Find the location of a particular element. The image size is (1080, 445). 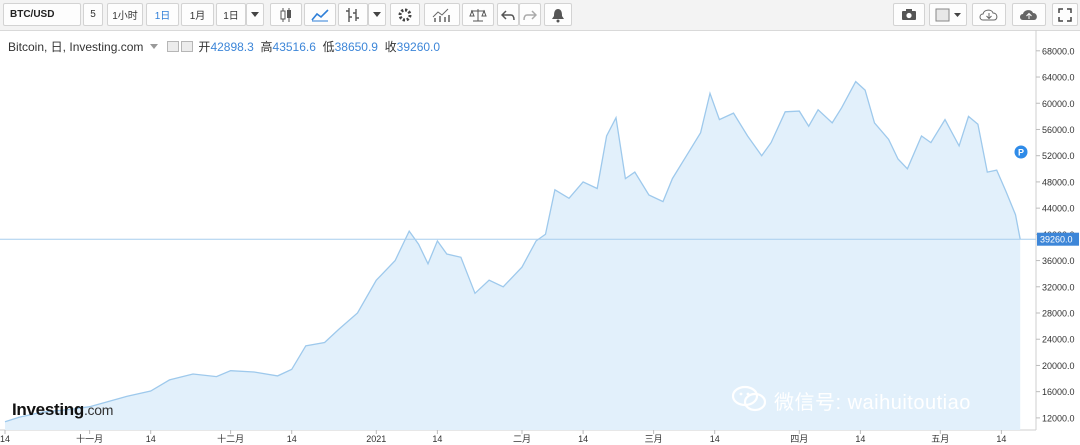

color-square-icon is located at coordinates (948, 14).